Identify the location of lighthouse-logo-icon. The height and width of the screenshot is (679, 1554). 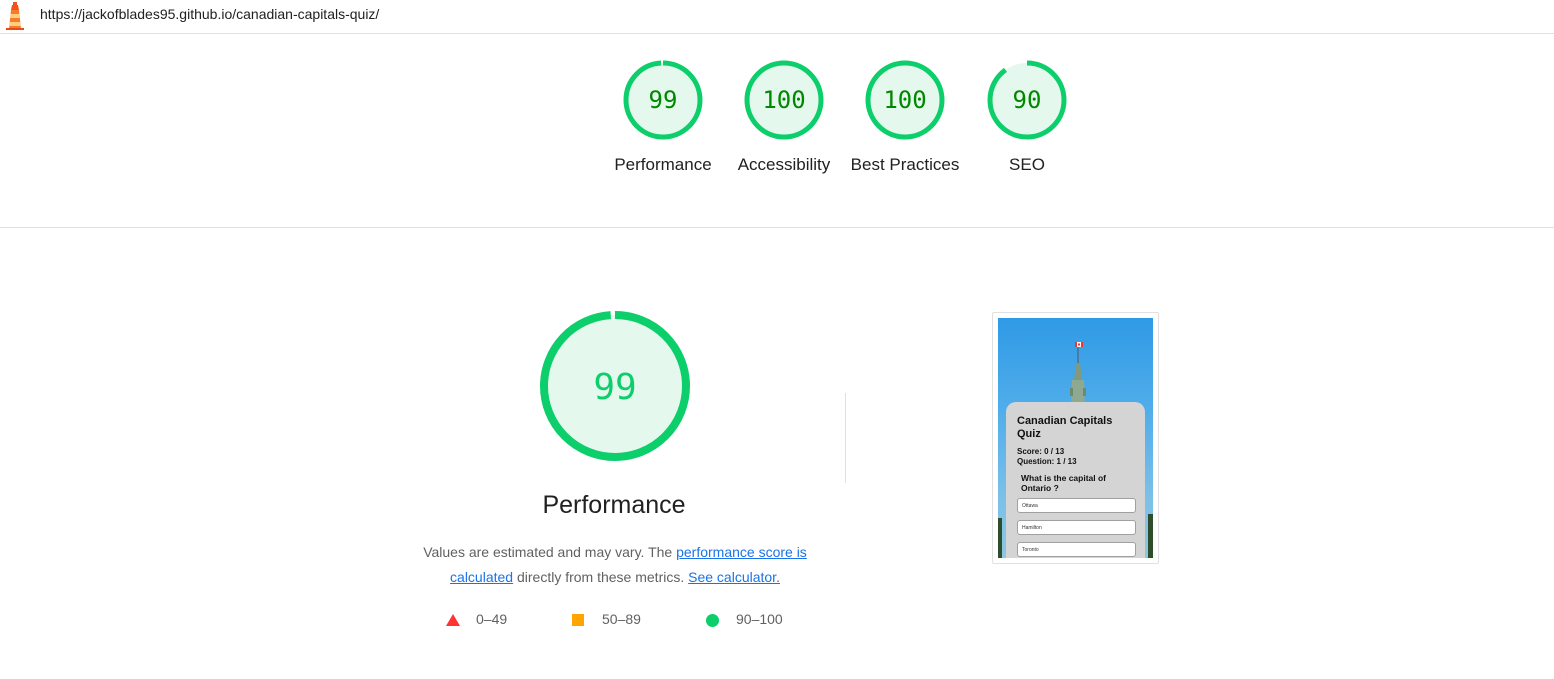
(15, 16).